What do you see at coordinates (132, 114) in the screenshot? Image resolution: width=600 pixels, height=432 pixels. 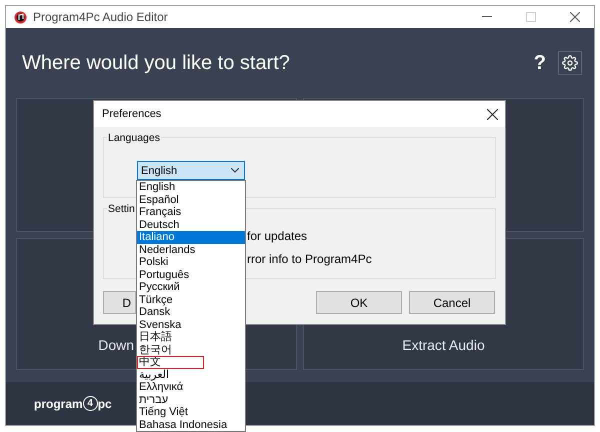 I see `dialog-title: Preferences` at bounding box center [132, 114].